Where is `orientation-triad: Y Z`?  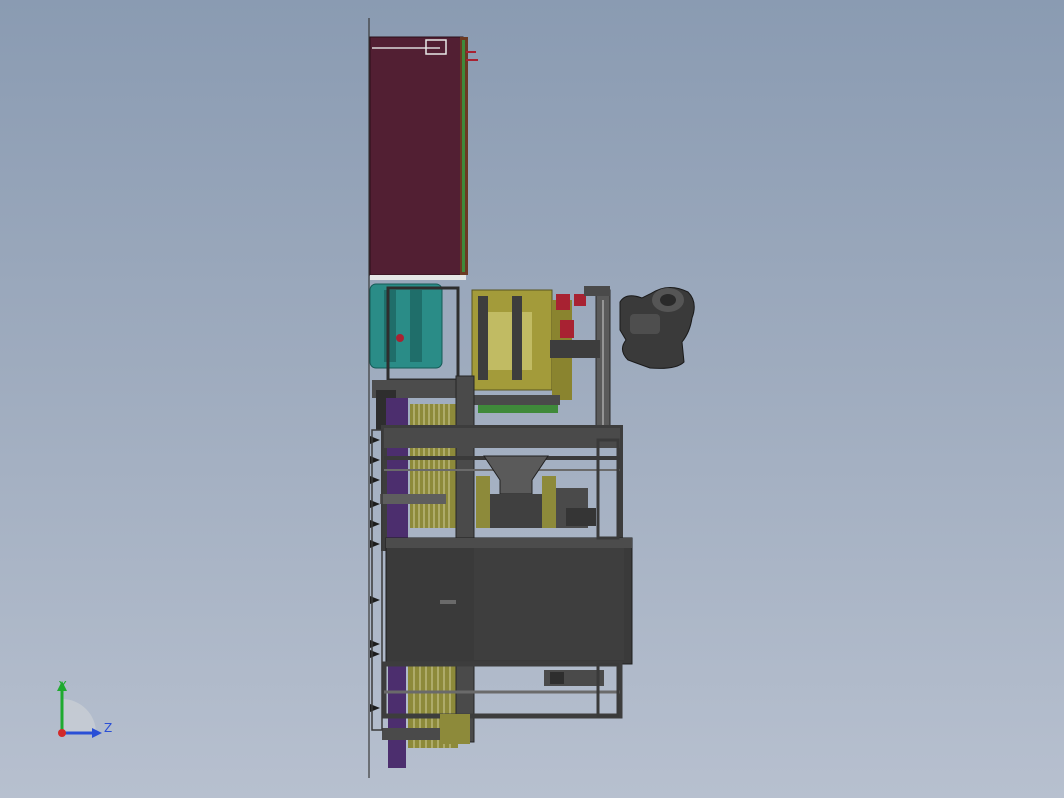 orientation-triad: Y Z is located at coordinates (85, 710).